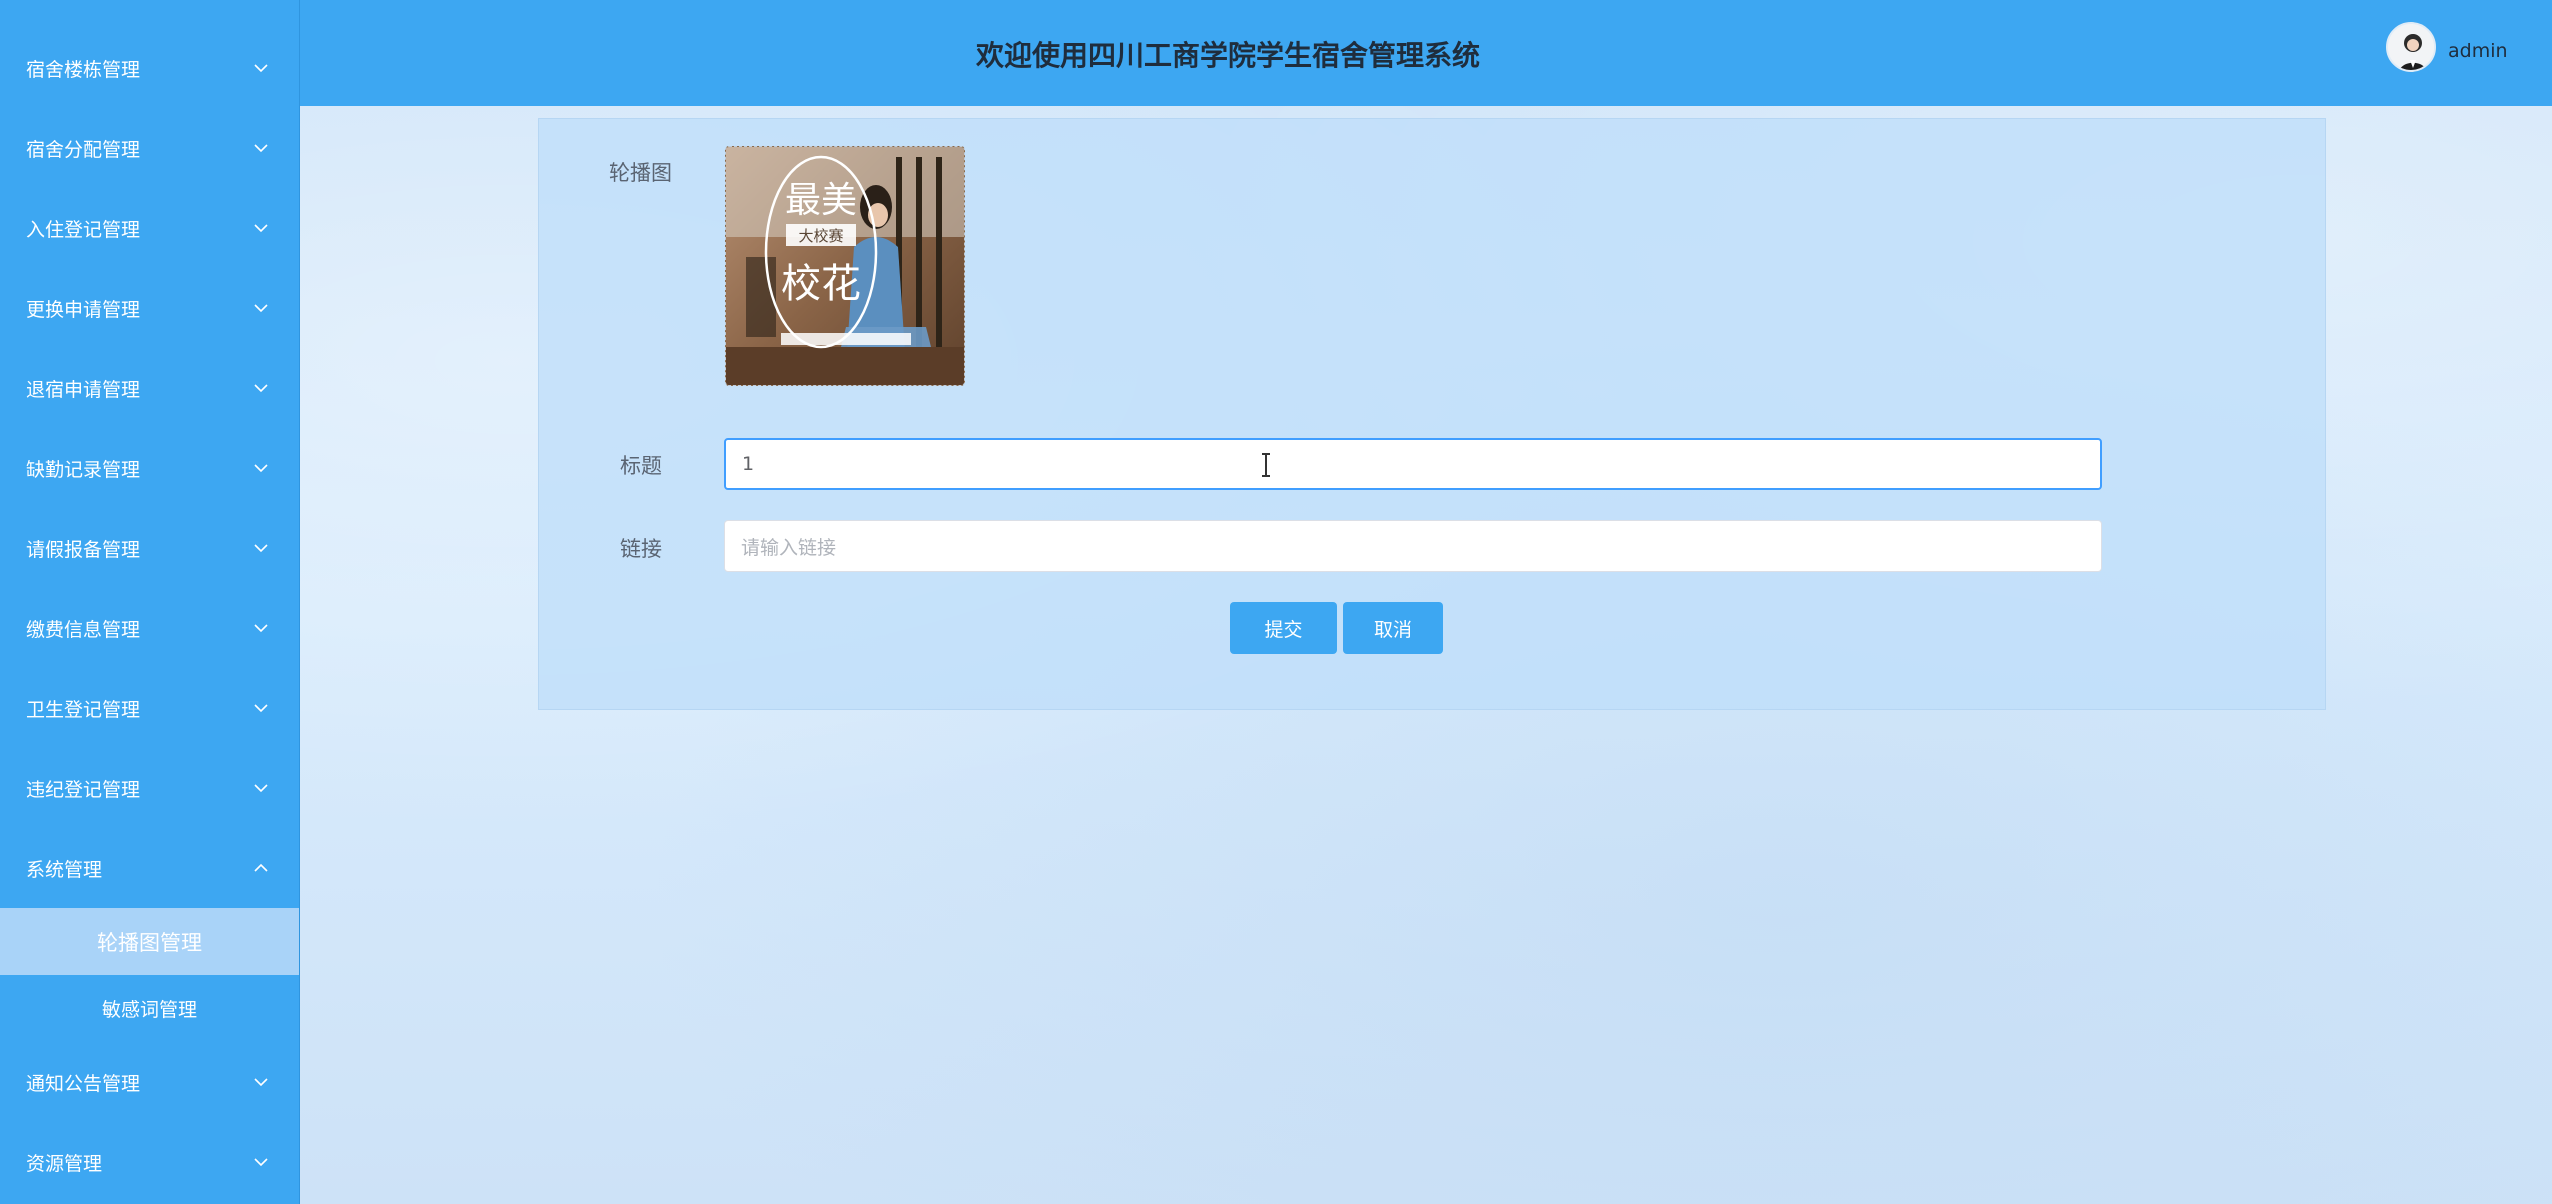 The image size is (2552, 1204). Describe the element at coordinates (83, 389) in the screenshot. I see `sidebar-item-label: 退宿申请管理` at that location.